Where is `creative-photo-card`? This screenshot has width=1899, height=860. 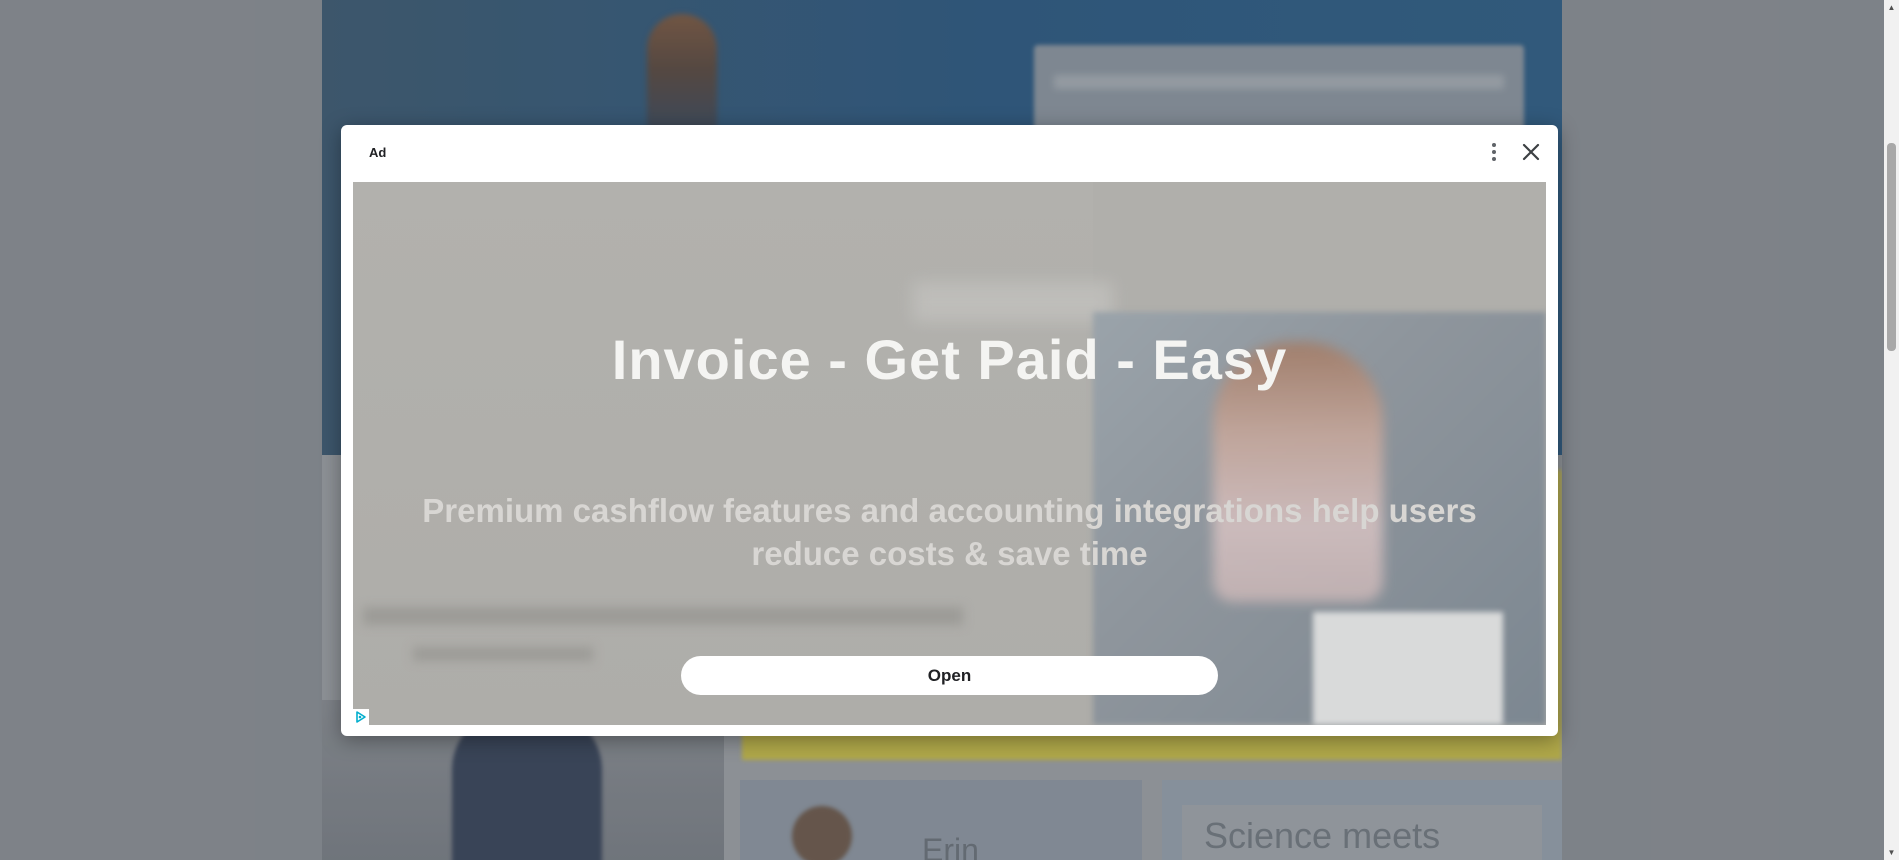 creative-photo-card is located at coordinates (1408, 668).